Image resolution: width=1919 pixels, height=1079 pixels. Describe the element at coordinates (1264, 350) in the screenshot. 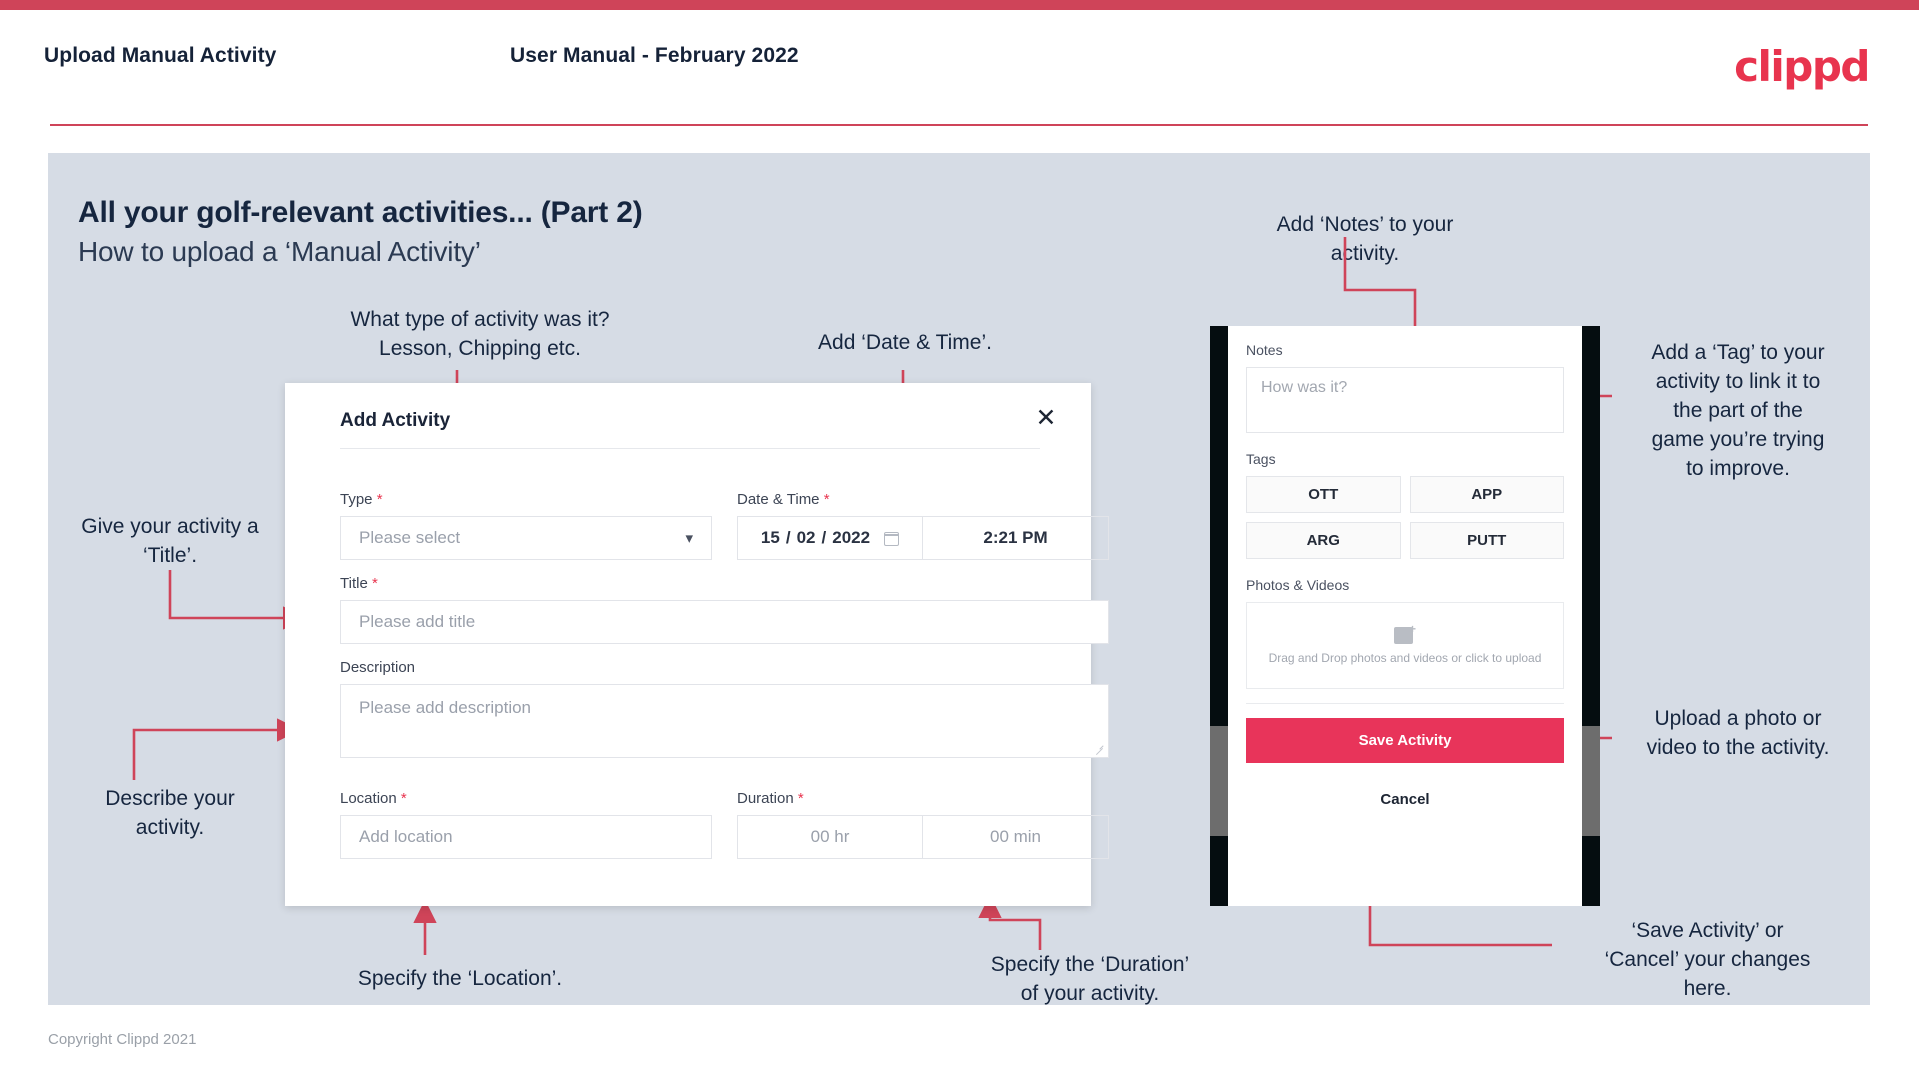

I see `notes-label: Notes` at that location.